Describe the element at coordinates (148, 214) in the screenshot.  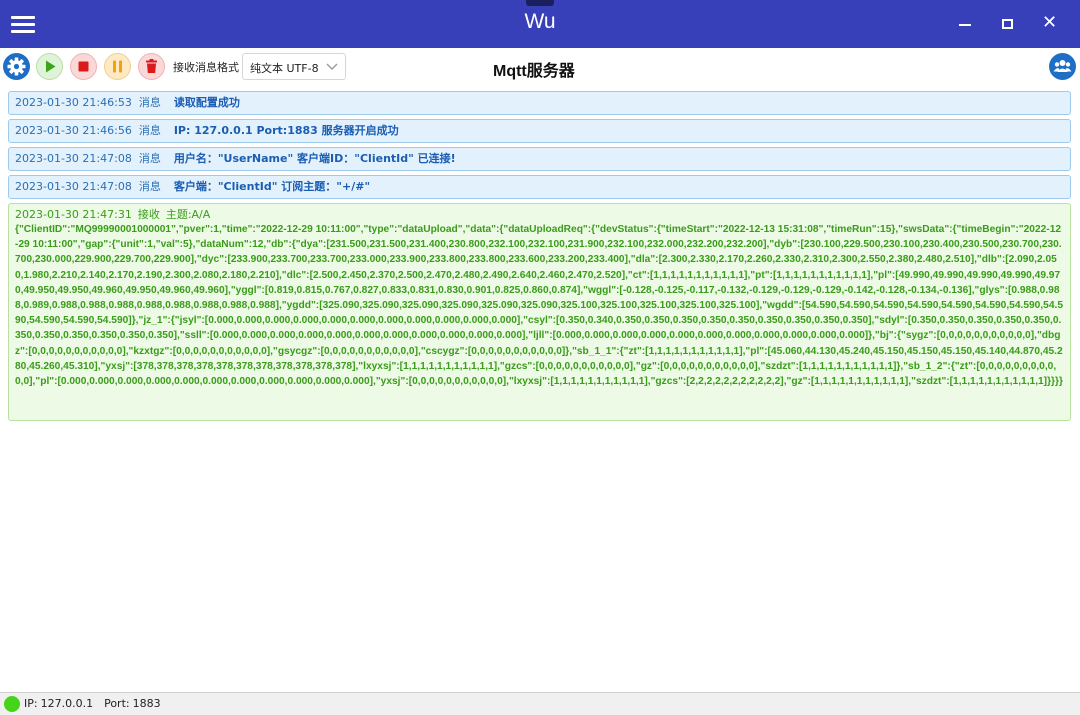
I see `received-type: 接收` at that location.